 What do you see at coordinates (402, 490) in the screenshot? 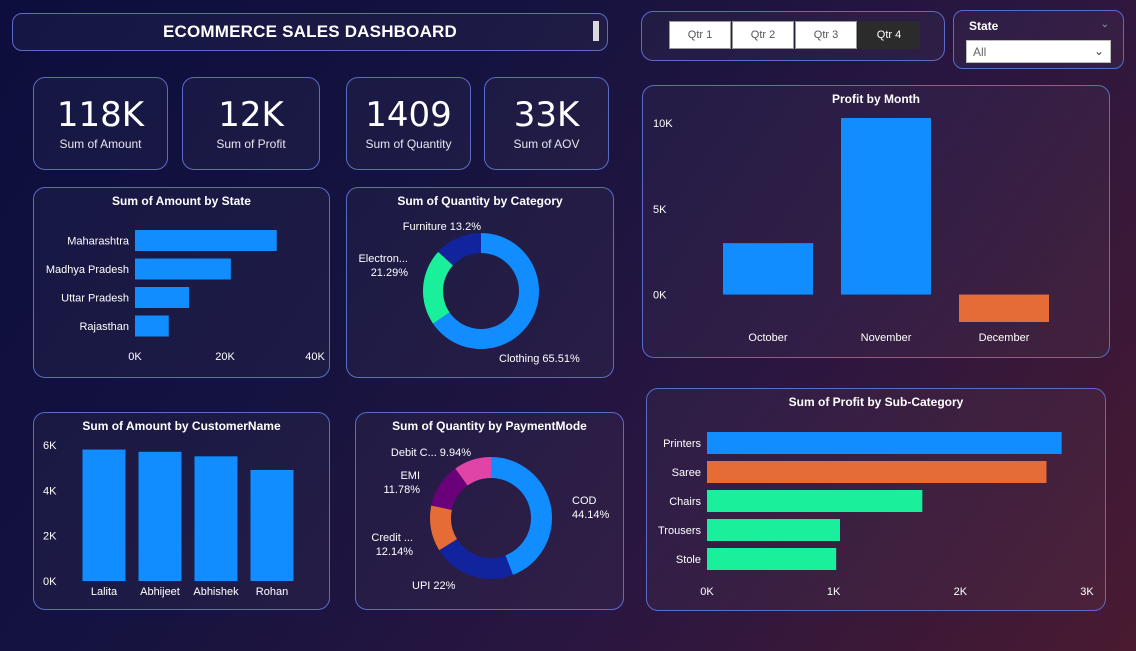
I see `slice-value-label: 11.78%` at bounding box center [402, 490].